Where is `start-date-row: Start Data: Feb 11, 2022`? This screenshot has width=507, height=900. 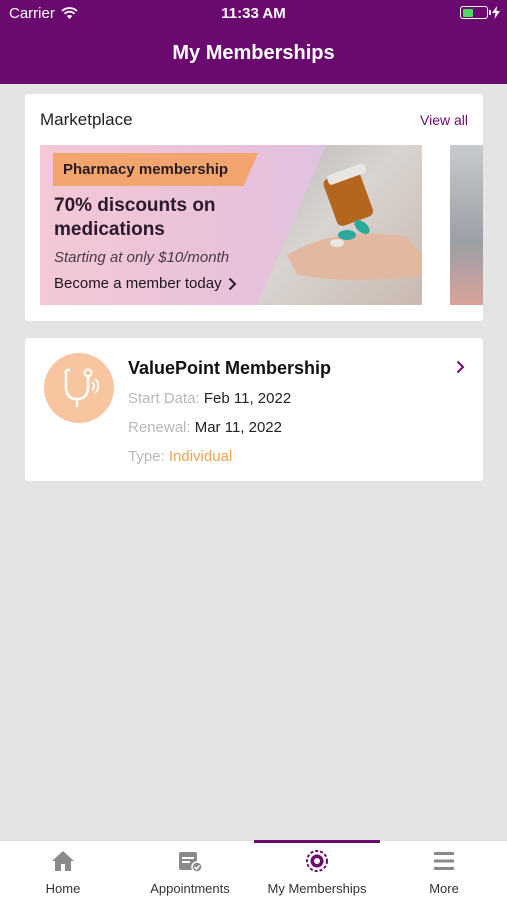
start-date-row: Start Data: Feb 11, 2022 is located at coordinates (209, 398).